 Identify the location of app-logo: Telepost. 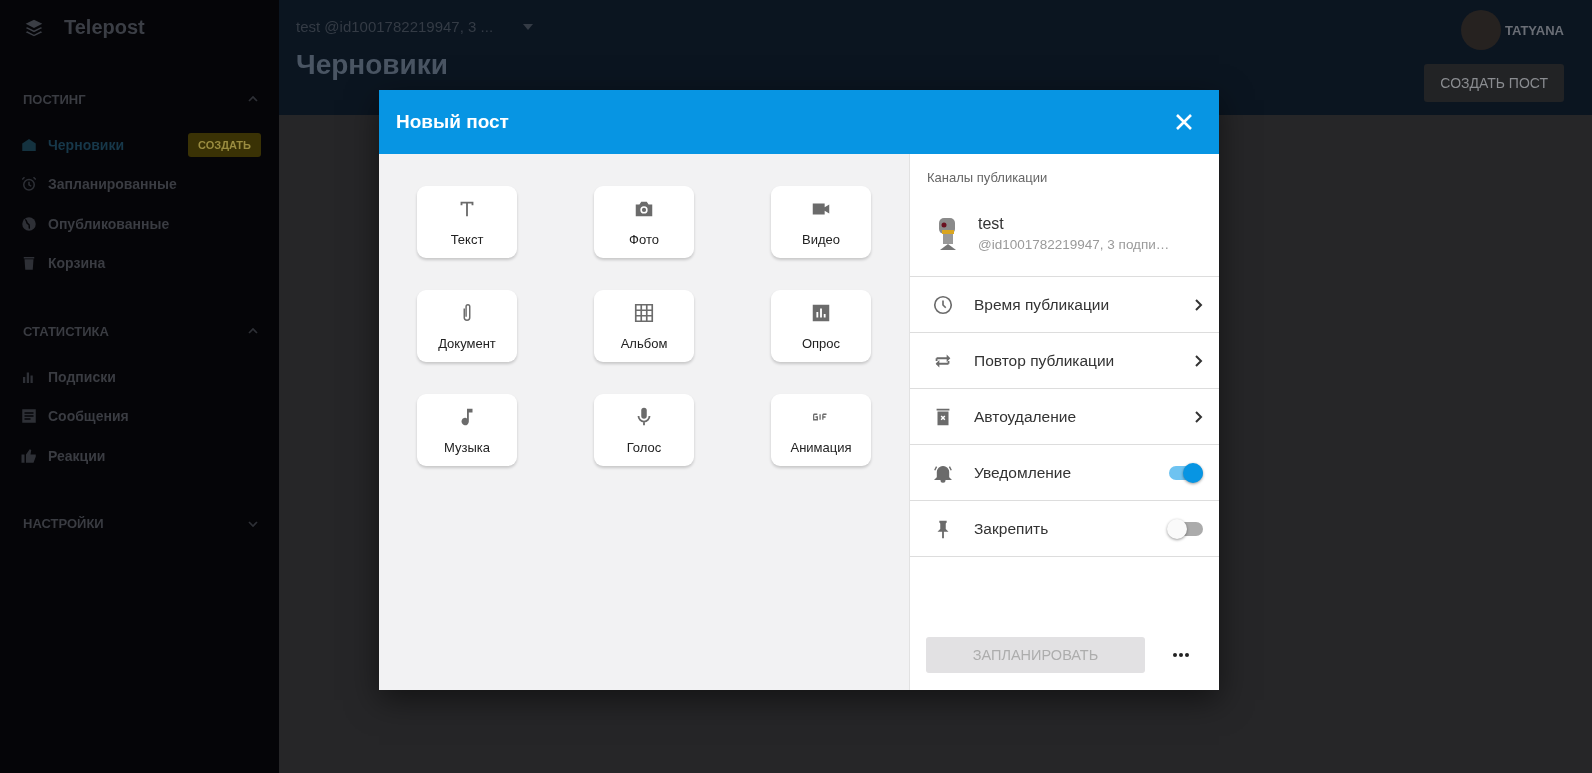
(104, 27).